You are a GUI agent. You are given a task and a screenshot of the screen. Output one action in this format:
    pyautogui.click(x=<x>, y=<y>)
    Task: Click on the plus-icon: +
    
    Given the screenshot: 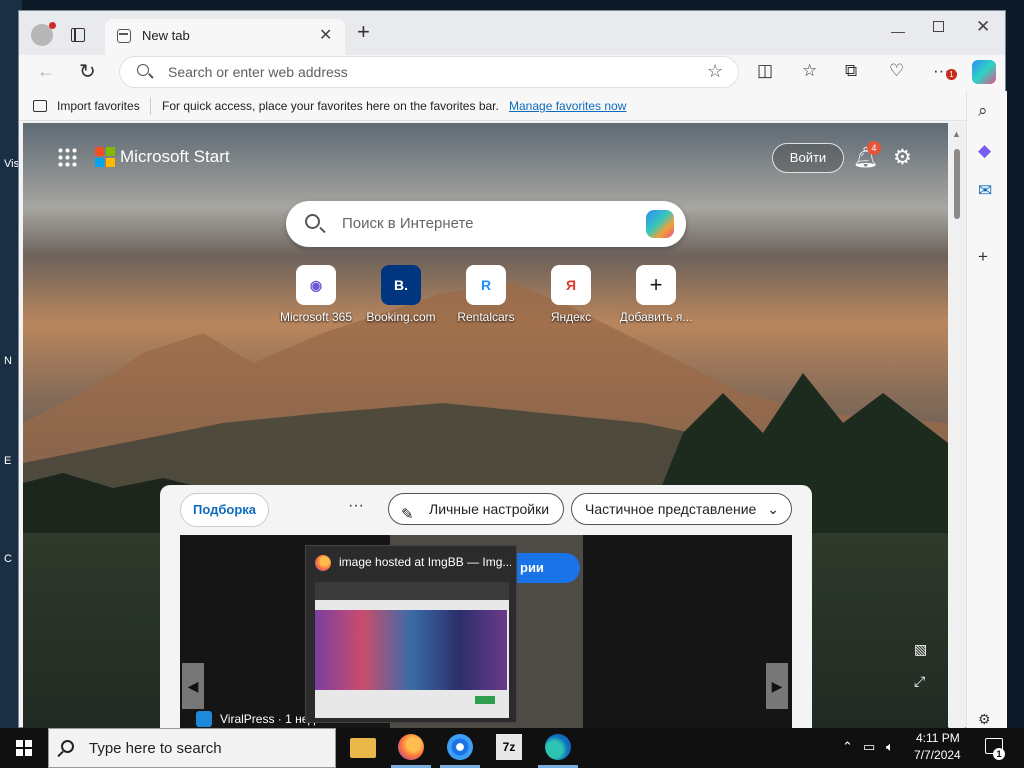 What is the action you would take?
    pyautogui.click(x=656, y=285)
    